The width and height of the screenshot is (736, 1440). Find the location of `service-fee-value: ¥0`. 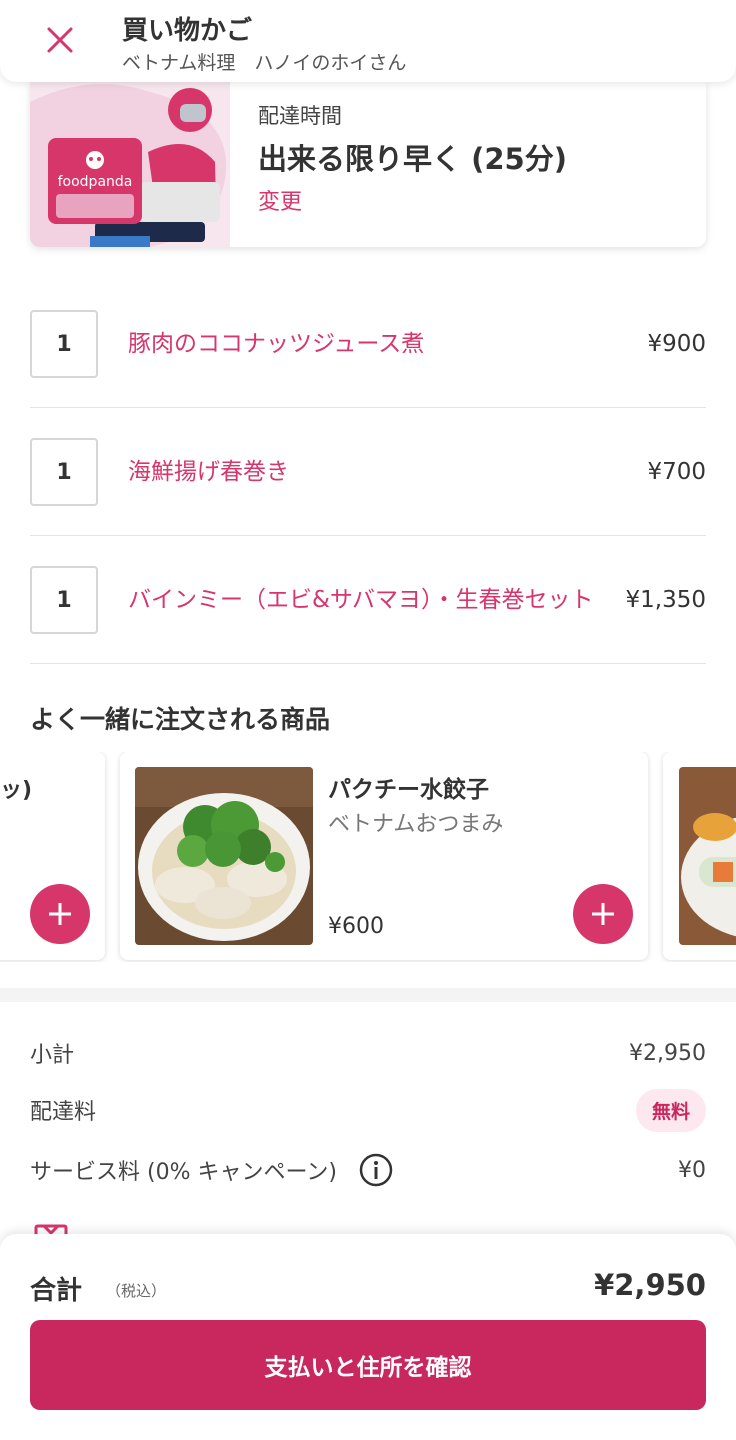

service-fee-value: ¥0 is located at coordinates (692, 1170).